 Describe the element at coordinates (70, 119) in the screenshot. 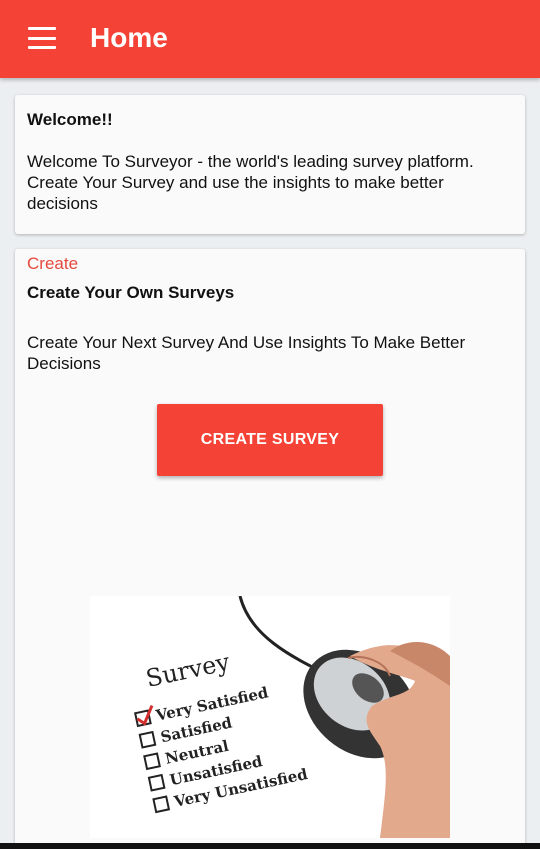

I see `welcome-heading: Welcome!!` at that location.